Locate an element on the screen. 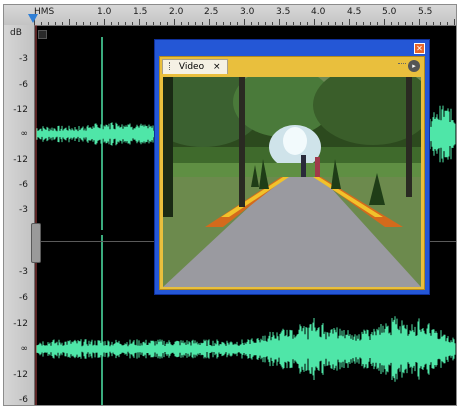 This screenshot has width=461, height=411. time-tick-label: 4.0 is located at coordinates (318, 12).